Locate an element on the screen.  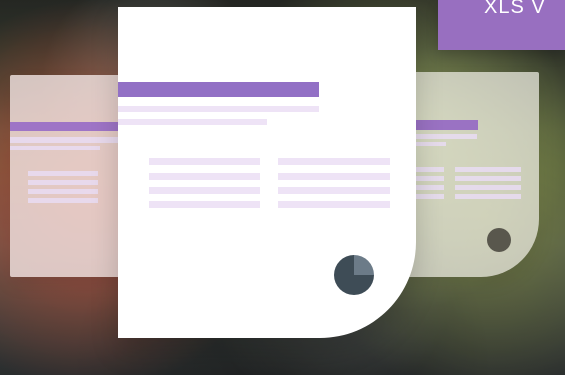
right-subheader-line is located at coordinates (444, 136).